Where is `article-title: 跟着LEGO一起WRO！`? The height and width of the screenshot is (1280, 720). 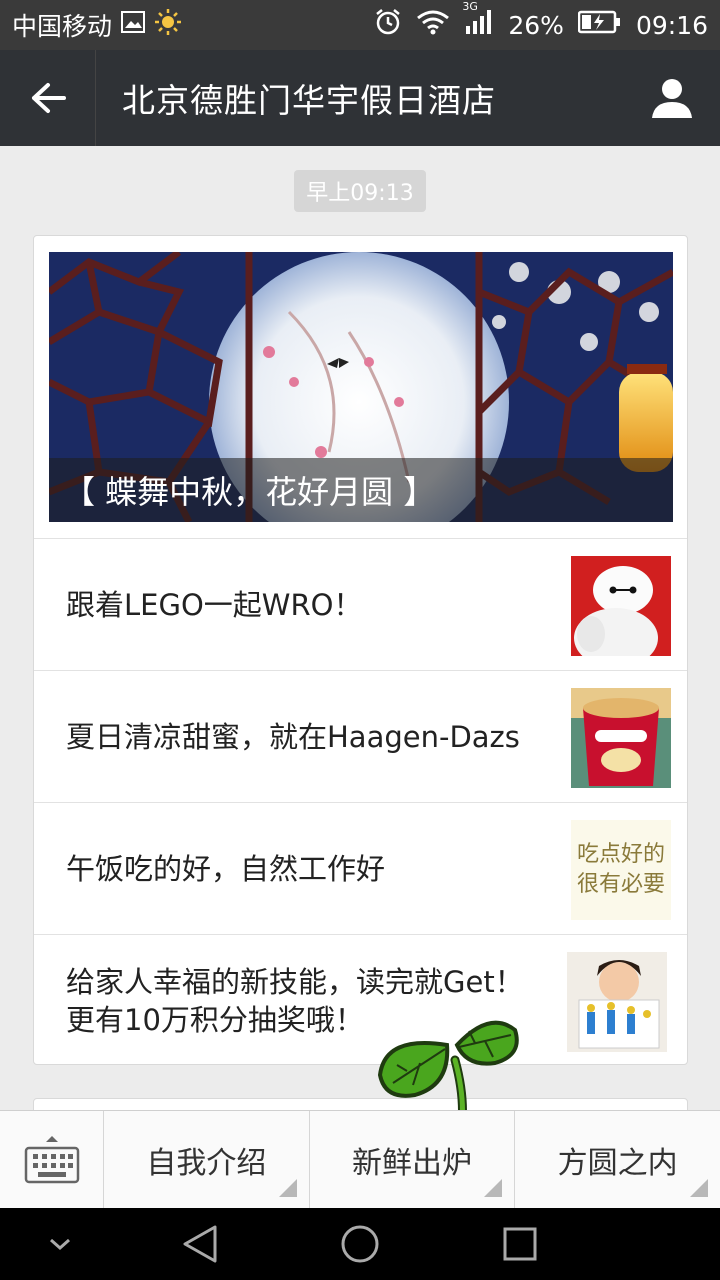
article-title: 跟着LEGO一起WRO！ is located at coordinates (214, 605).